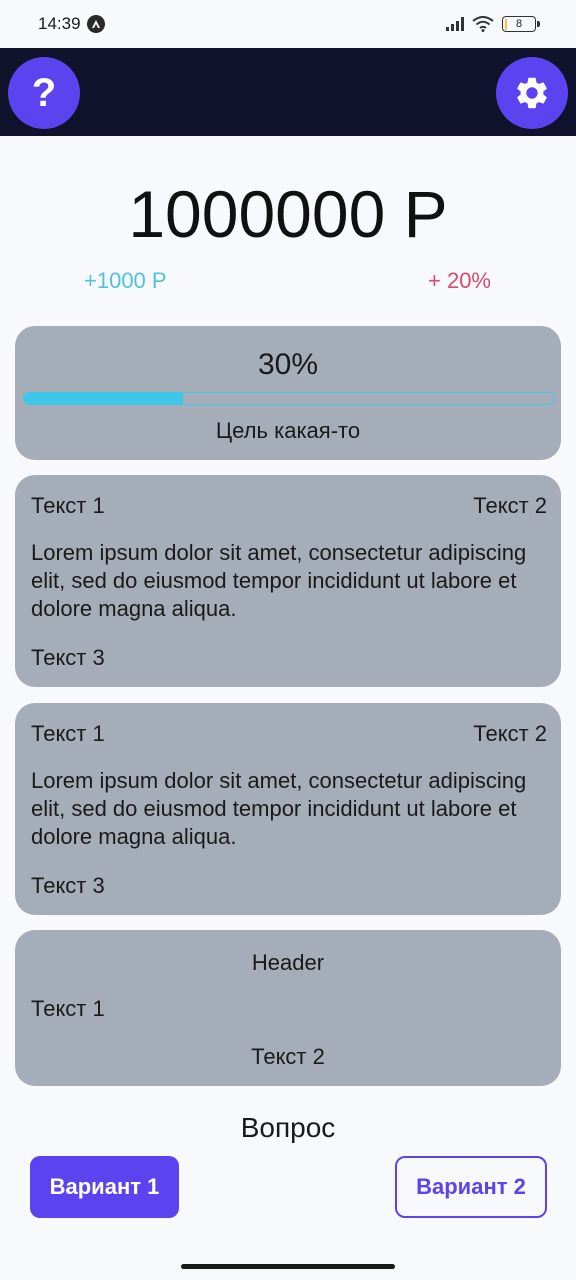  Describe the element at coordinates (288, 1056) in the screenshot. I see `header-card-text-2: Текст 2` at that location.